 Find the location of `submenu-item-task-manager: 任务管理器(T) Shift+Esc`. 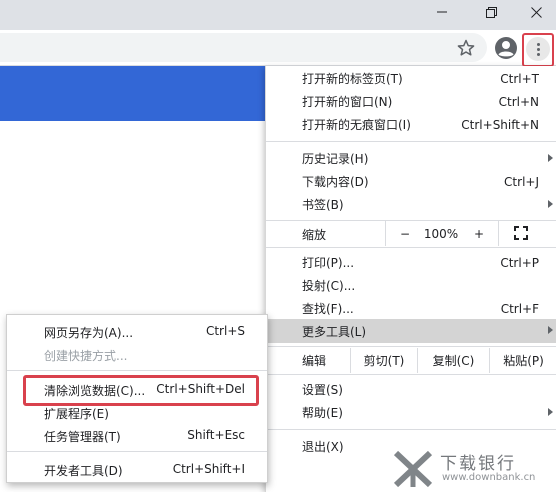

submenu-item-task-manager: 任务管理器(T) Shift+Esc is located at coordinates (137, 435).